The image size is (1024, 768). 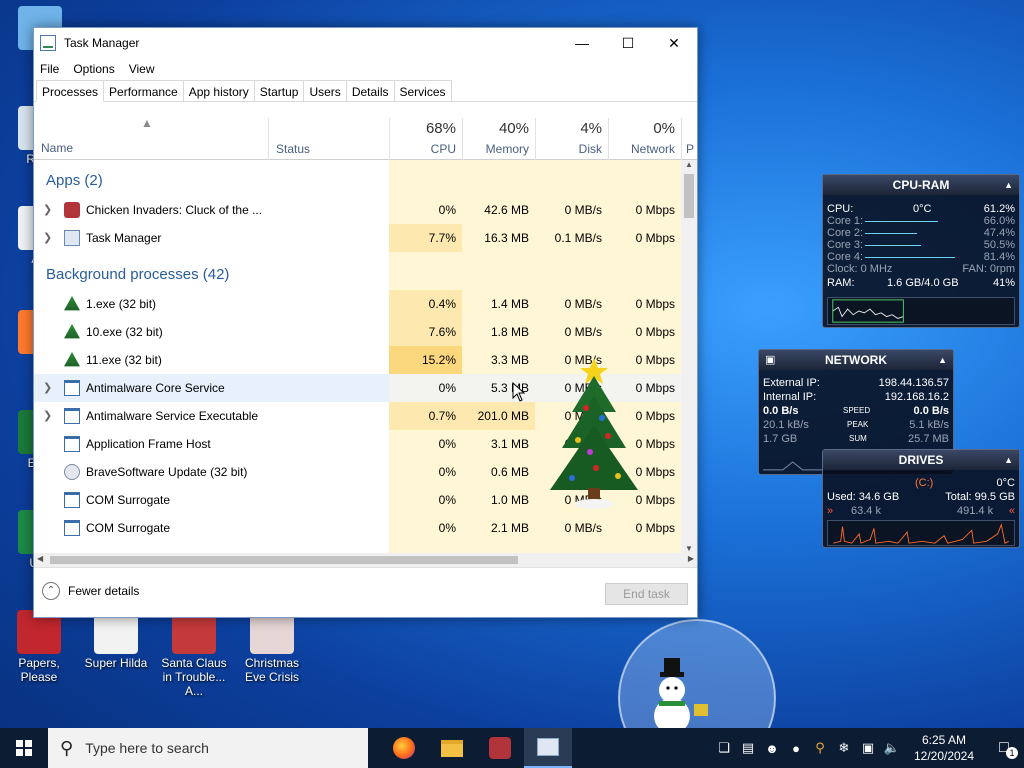 What do you see at coordinates (365, 592) in the screenshot?
I see `footer: ⌃ Fewer details End task` at bounding box center [365, 592].